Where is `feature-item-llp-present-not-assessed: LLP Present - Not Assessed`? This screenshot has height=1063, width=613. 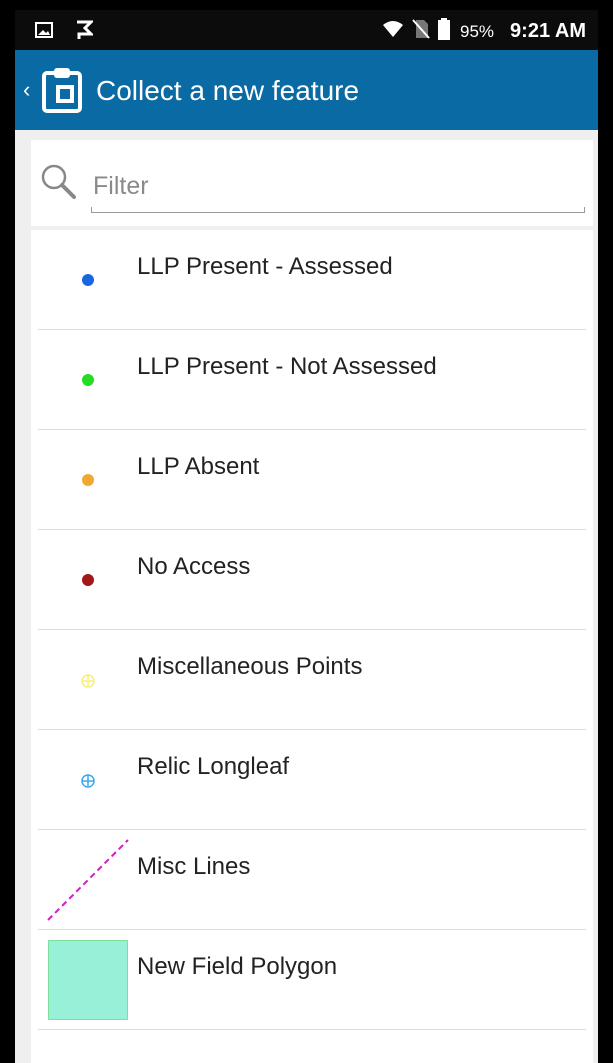 feature-item-llp-present-not-assessed: LLP Present - Not Assessed is located at coordinates (312, 380).